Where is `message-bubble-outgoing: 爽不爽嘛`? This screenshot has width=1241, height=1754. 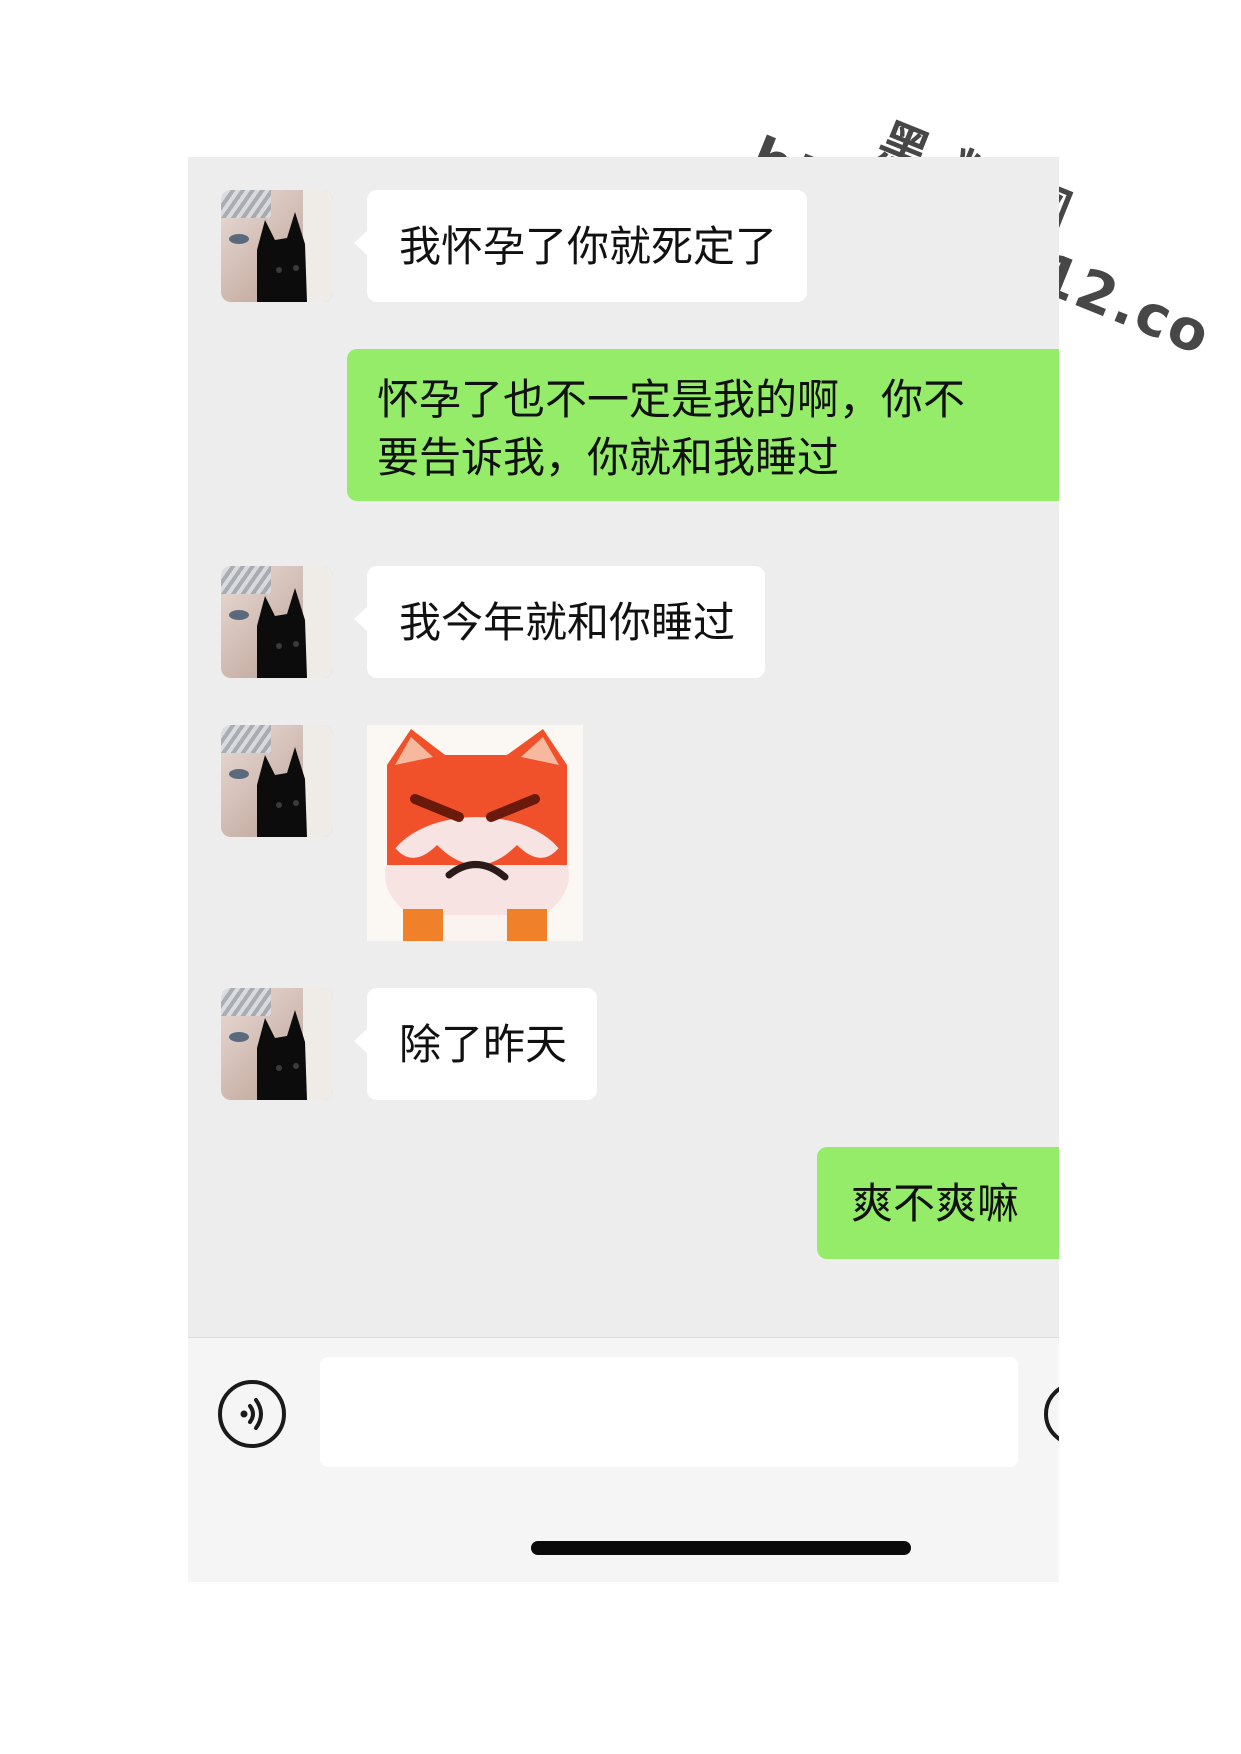
message-bubble-outgoing: 爽不爽嘛 is located at coordinates (938, 1203).